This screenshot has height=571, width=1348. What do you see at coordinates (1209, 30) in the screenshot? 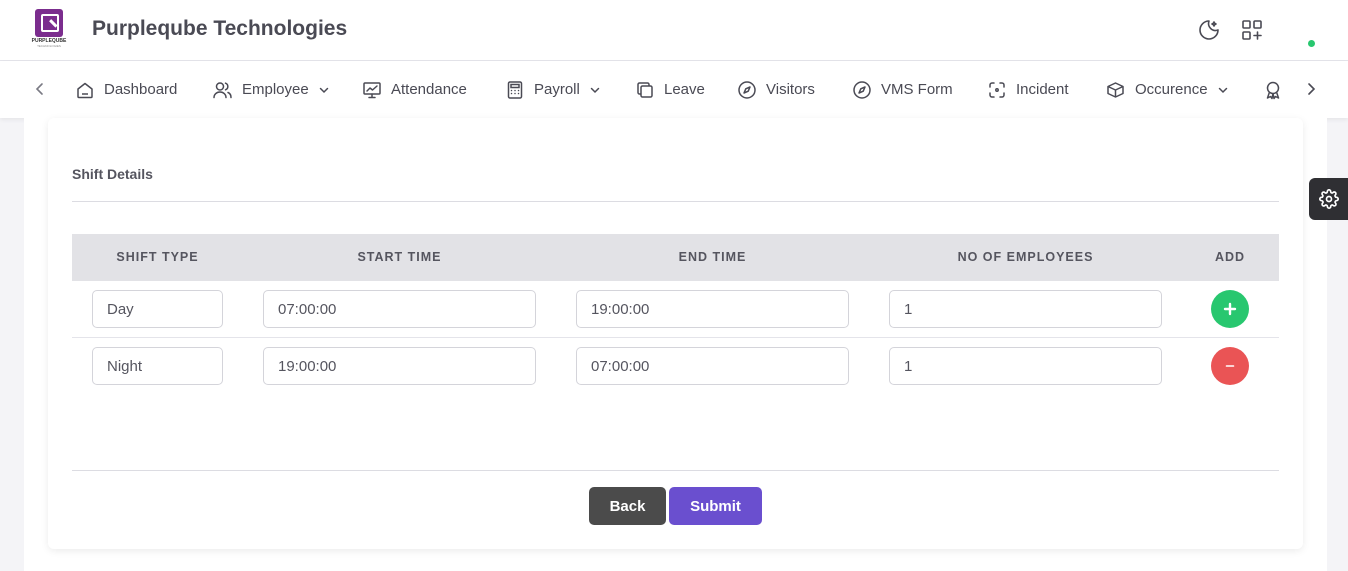
I see `moon-icon` at bounding box center [1209, 30].